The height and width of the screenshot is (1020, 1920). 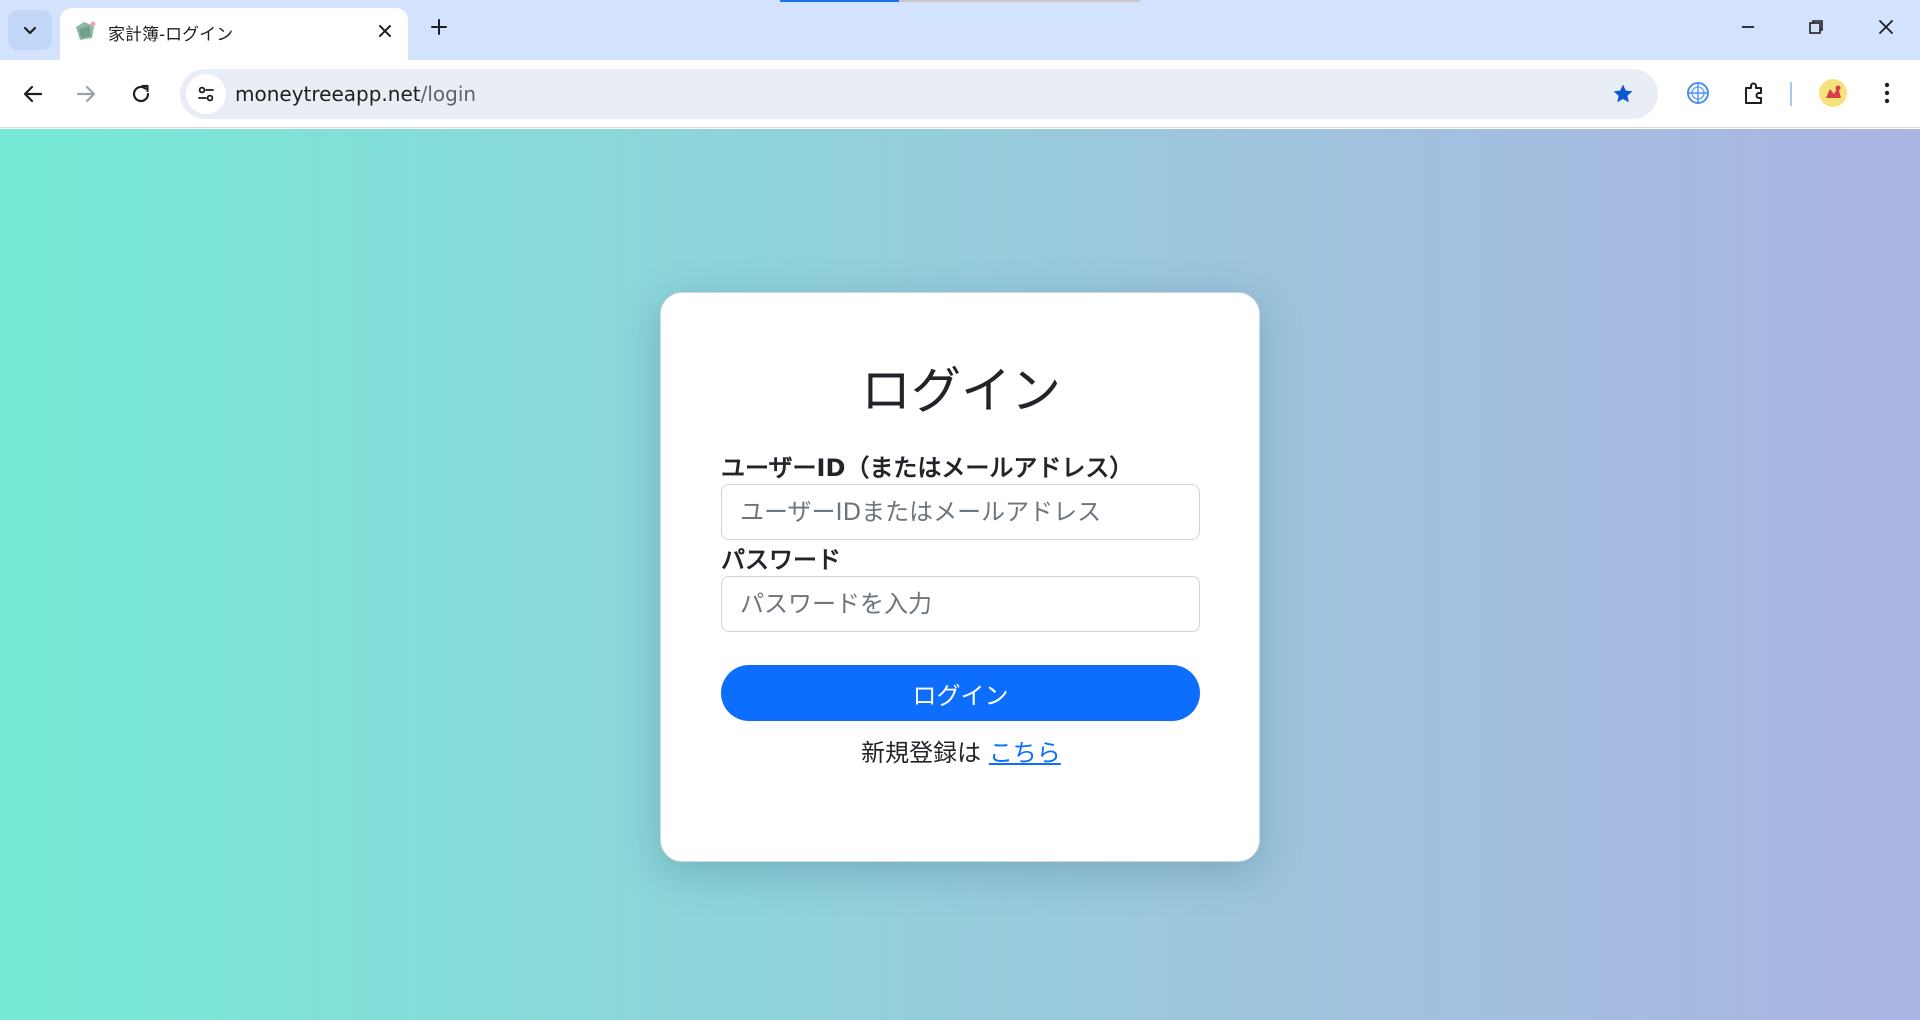 I want to click on tune-icon, so click(x=206, y=94).